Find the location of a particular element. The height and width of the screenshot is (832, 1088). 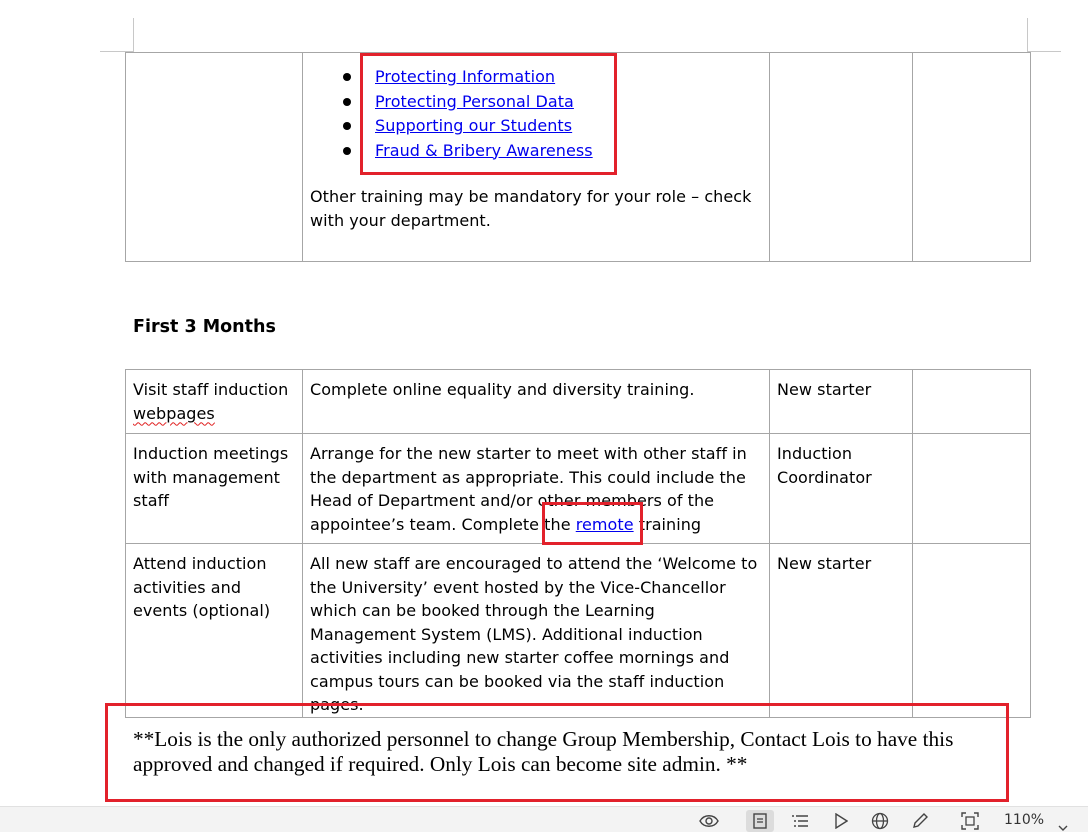

play-icon is located at coordinates (841, 821).